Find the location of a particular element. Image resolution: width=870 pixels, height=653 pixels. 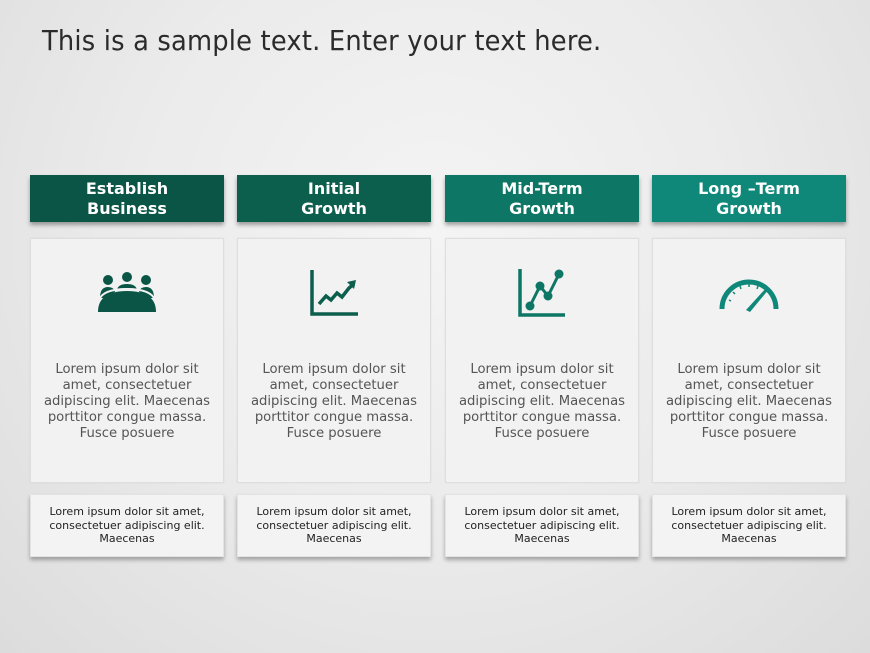

stage-header-label: Mid-Term Growth is located at coordinates (542, 198).